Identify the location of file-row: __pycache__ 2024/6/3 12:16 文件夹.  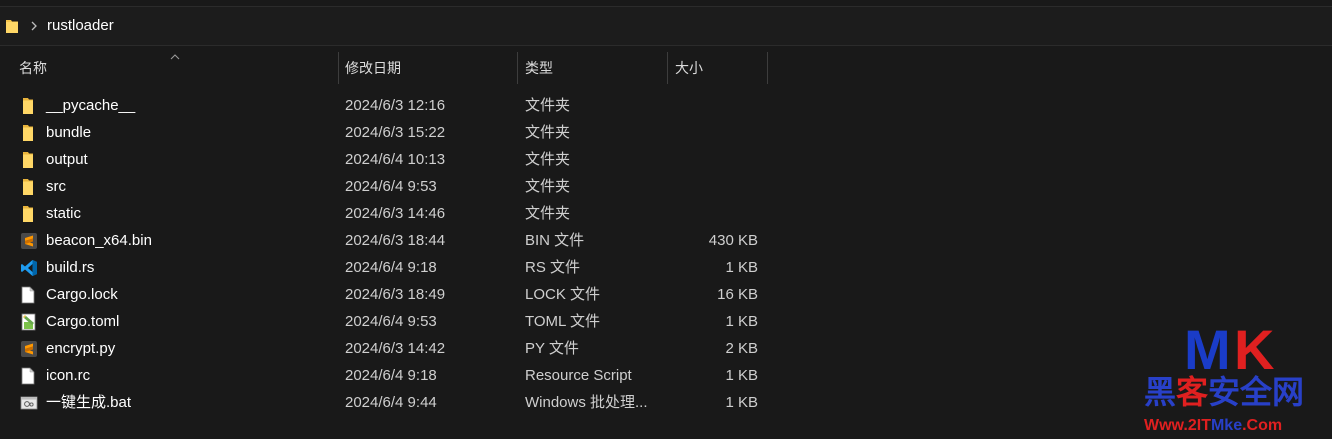
(385, 105).